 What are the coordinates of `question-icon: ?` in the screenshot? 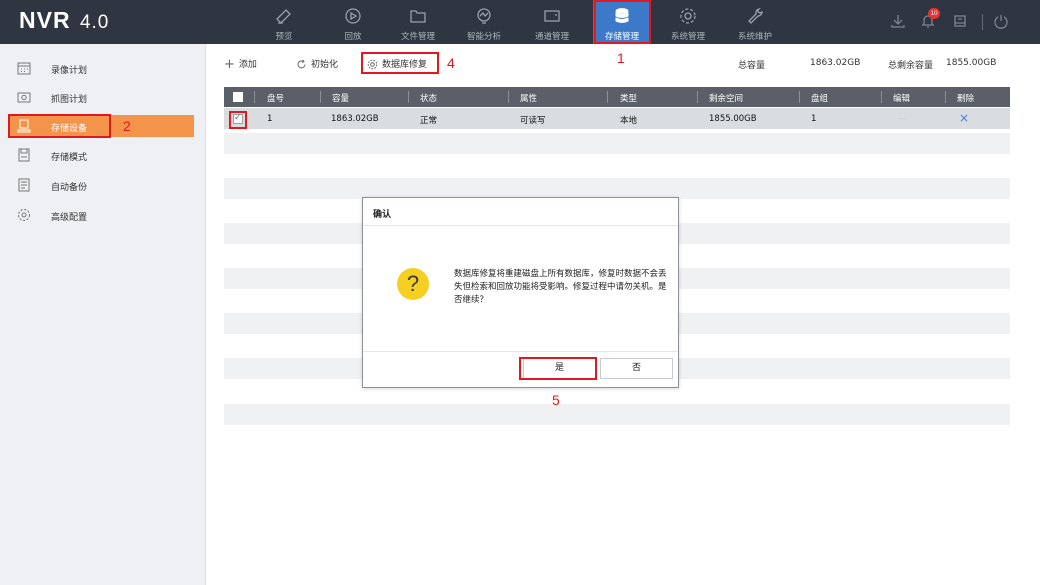 It's located at (413, 284).